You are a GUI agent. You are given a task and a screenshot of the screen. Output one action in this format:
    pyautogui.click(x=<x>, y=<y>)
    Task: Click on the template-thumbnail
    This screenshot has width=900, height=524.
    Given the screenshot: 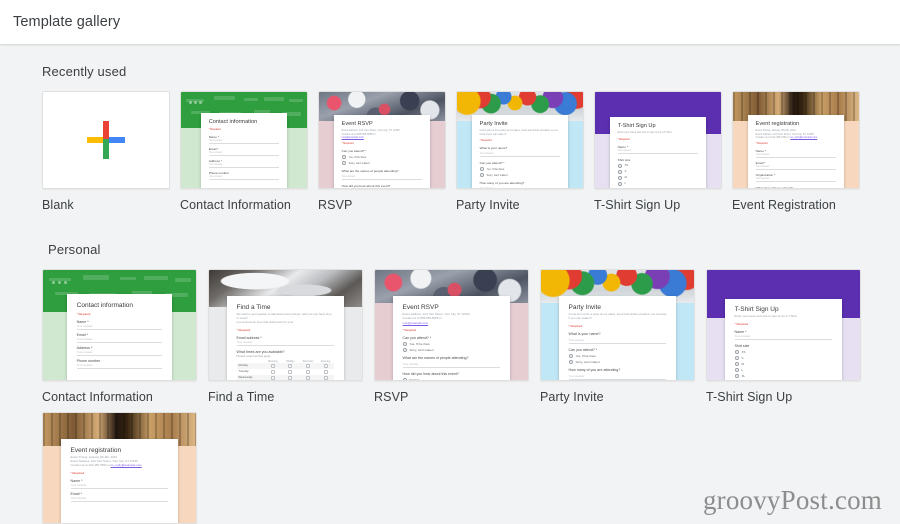 What is the action you would take?
    pyautogui.click(x=106, y=140)
    